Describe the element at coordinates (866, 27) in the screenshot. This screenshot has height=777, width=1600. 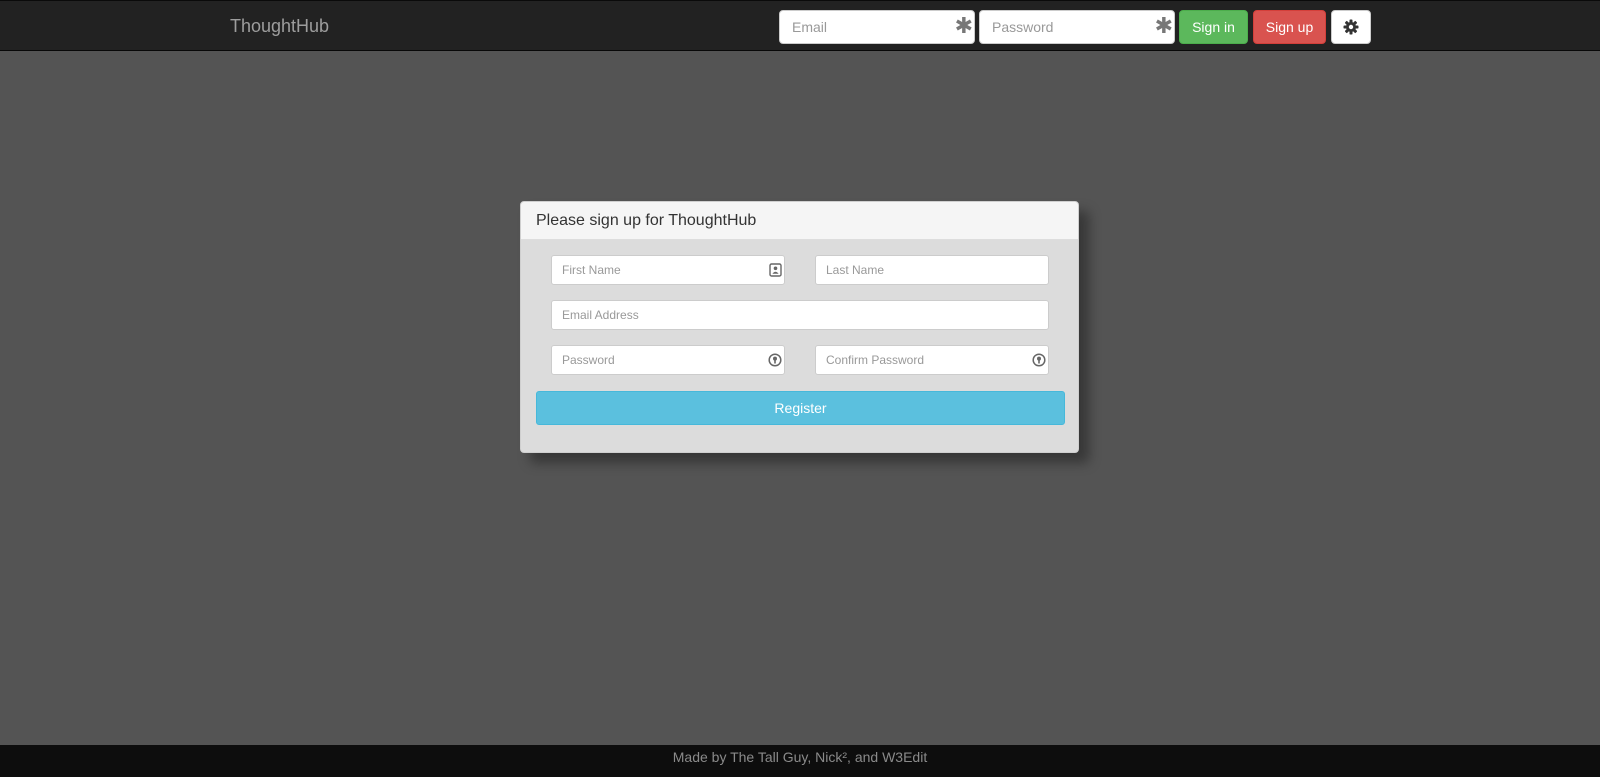
I see `nav-email-input` at that location.